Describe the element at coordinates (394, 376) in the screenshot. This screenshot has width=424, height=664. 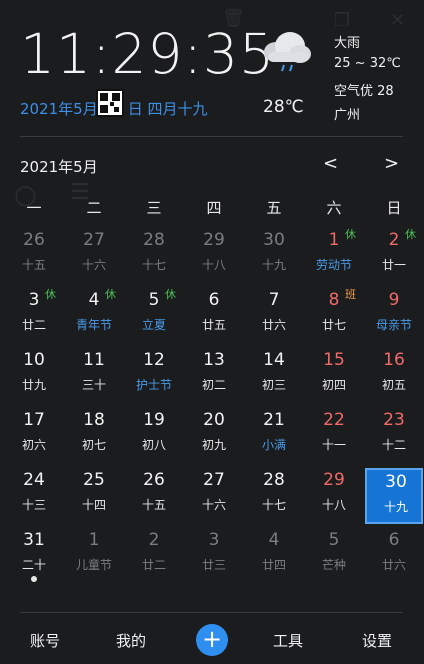
I see `day-cell: 16 初五` at that location.